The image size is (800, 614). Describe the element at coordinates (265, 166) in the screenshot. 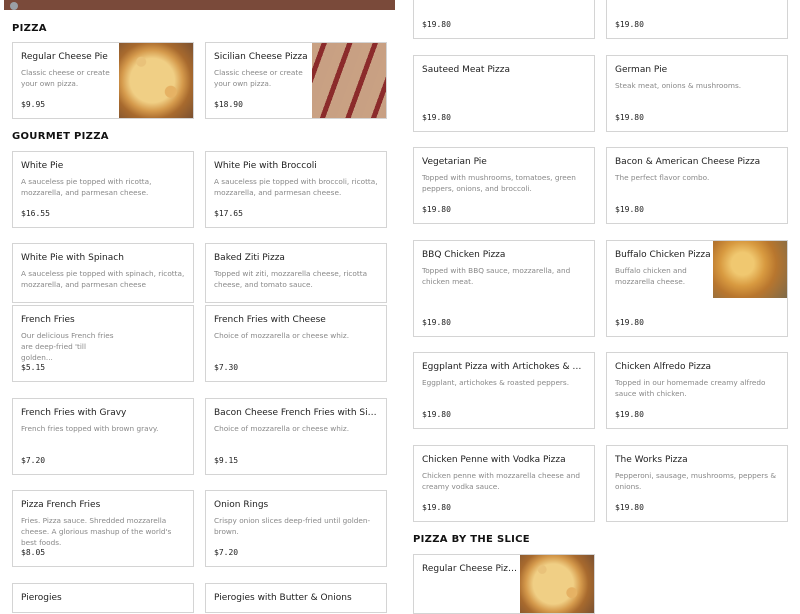

I see `item-name: White Pie with Broccoli` at that location.